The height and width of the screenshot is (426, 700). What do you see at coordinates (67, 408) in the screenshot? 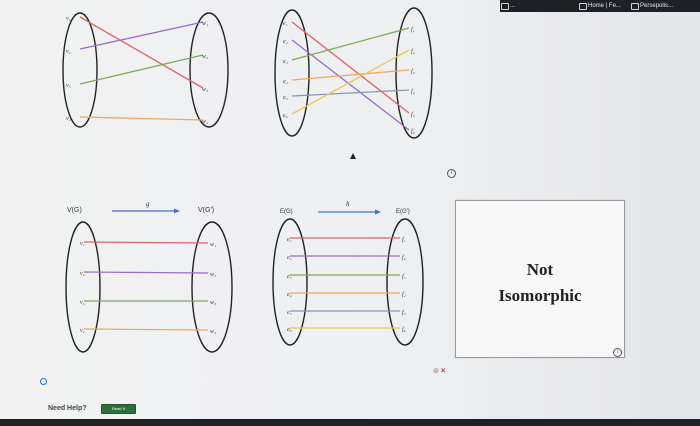
I see `need-help-label: Need Help?` at bounding box center [67, 408].